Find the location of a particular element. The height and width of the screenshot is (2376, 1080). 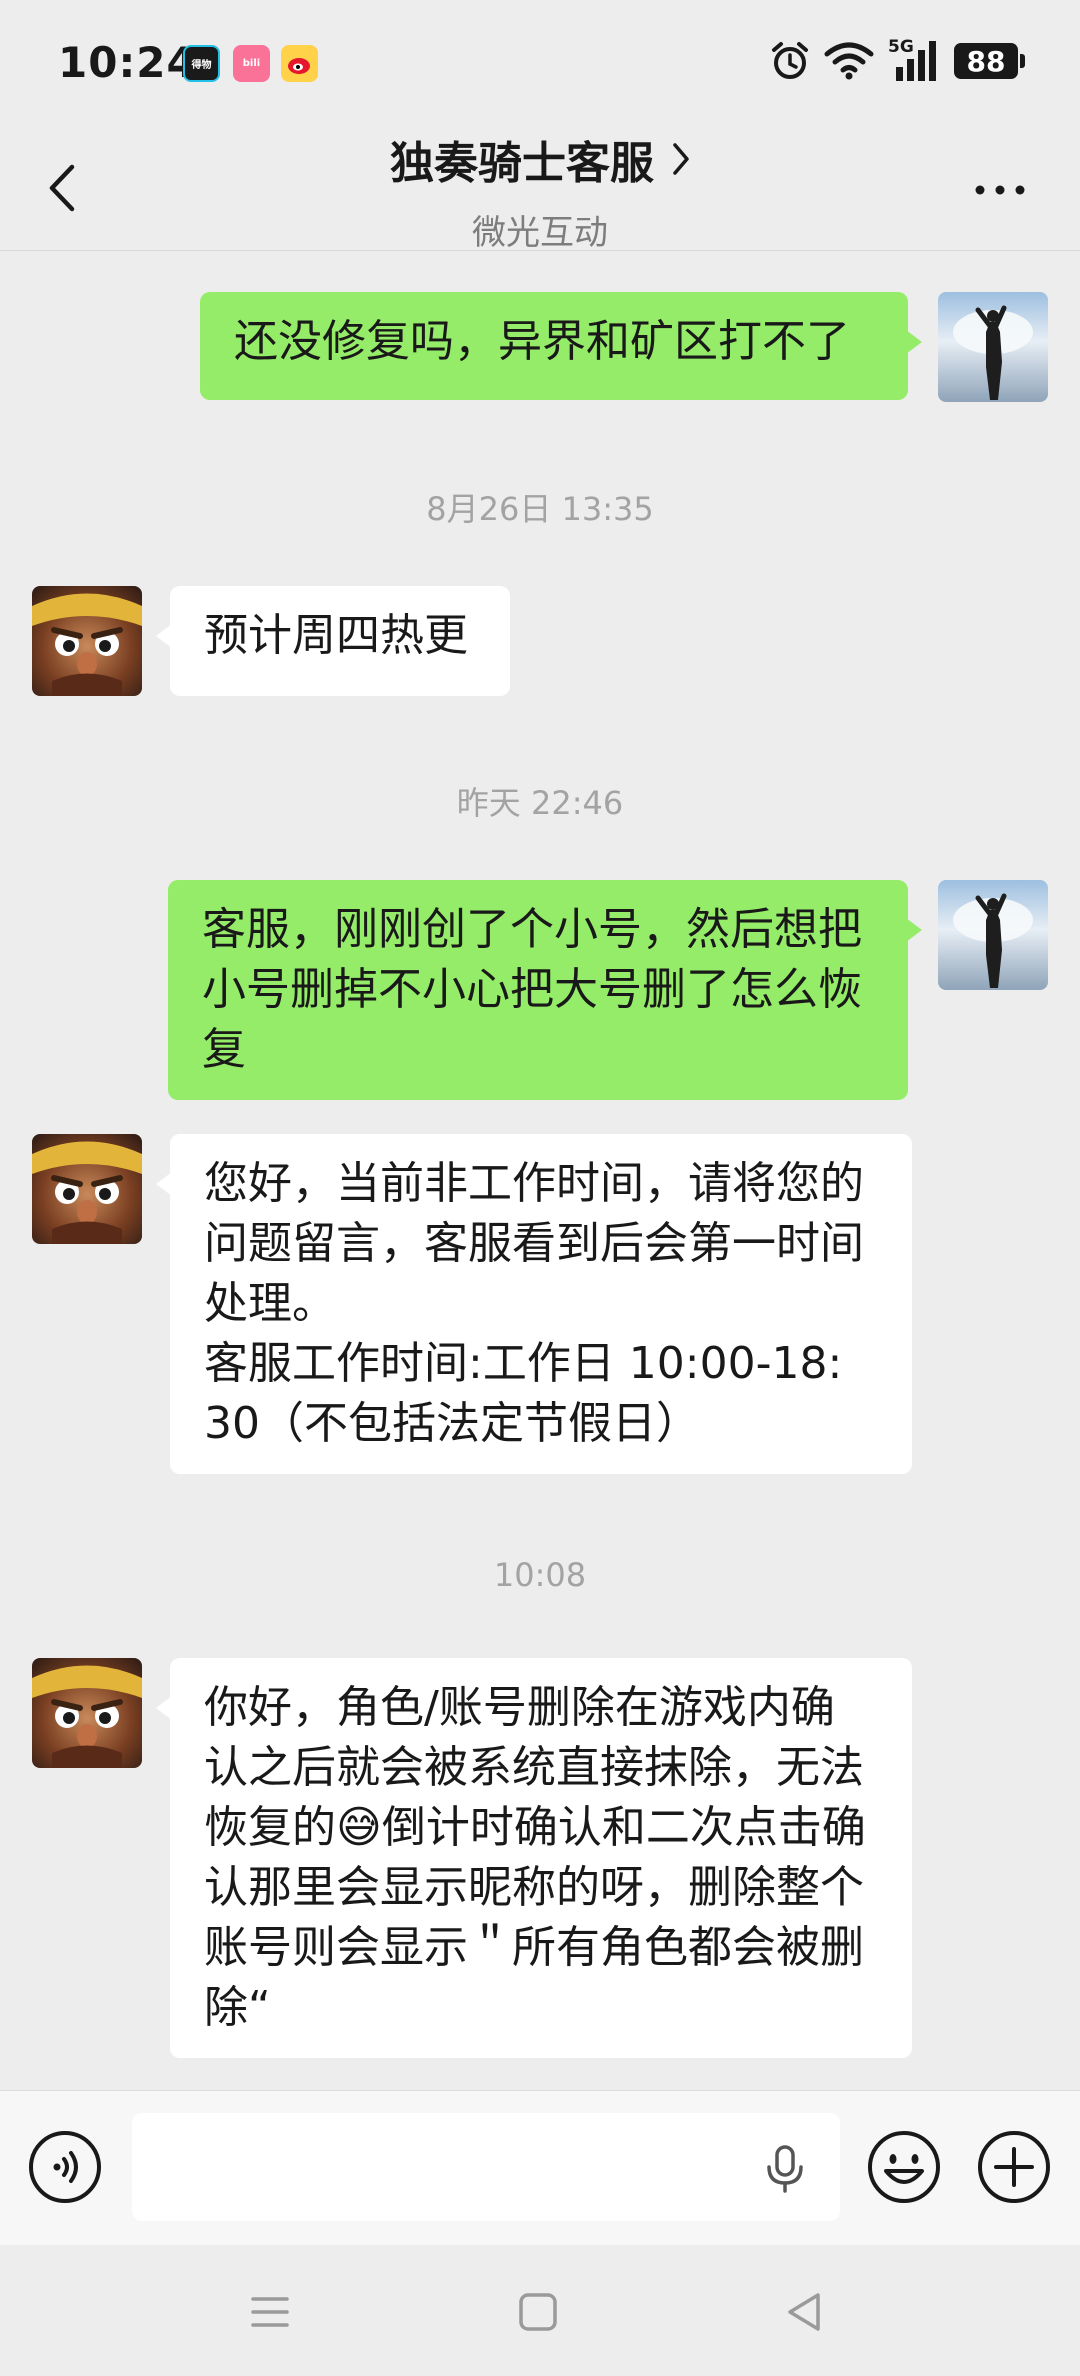

app-notification-icon: 得物 is located at coordinates (201, 63).